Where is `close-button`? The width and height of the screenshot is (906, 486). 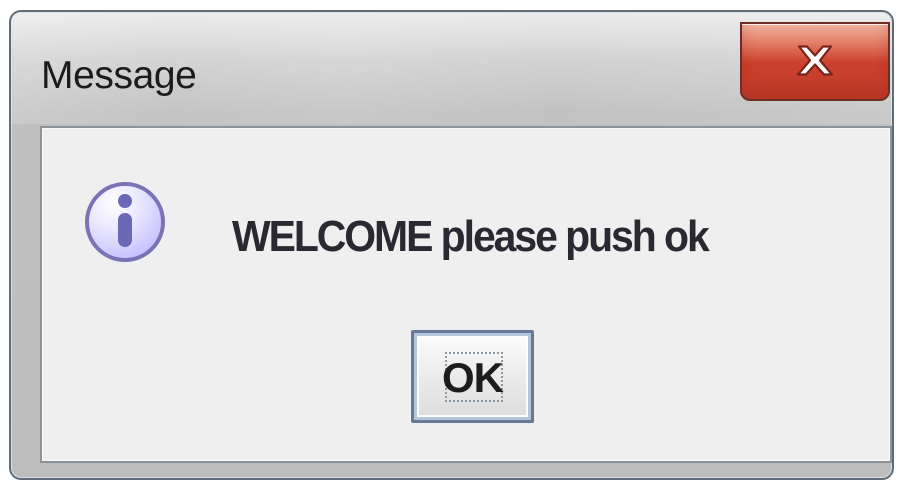 close-button is located at coordinates (815, 61).